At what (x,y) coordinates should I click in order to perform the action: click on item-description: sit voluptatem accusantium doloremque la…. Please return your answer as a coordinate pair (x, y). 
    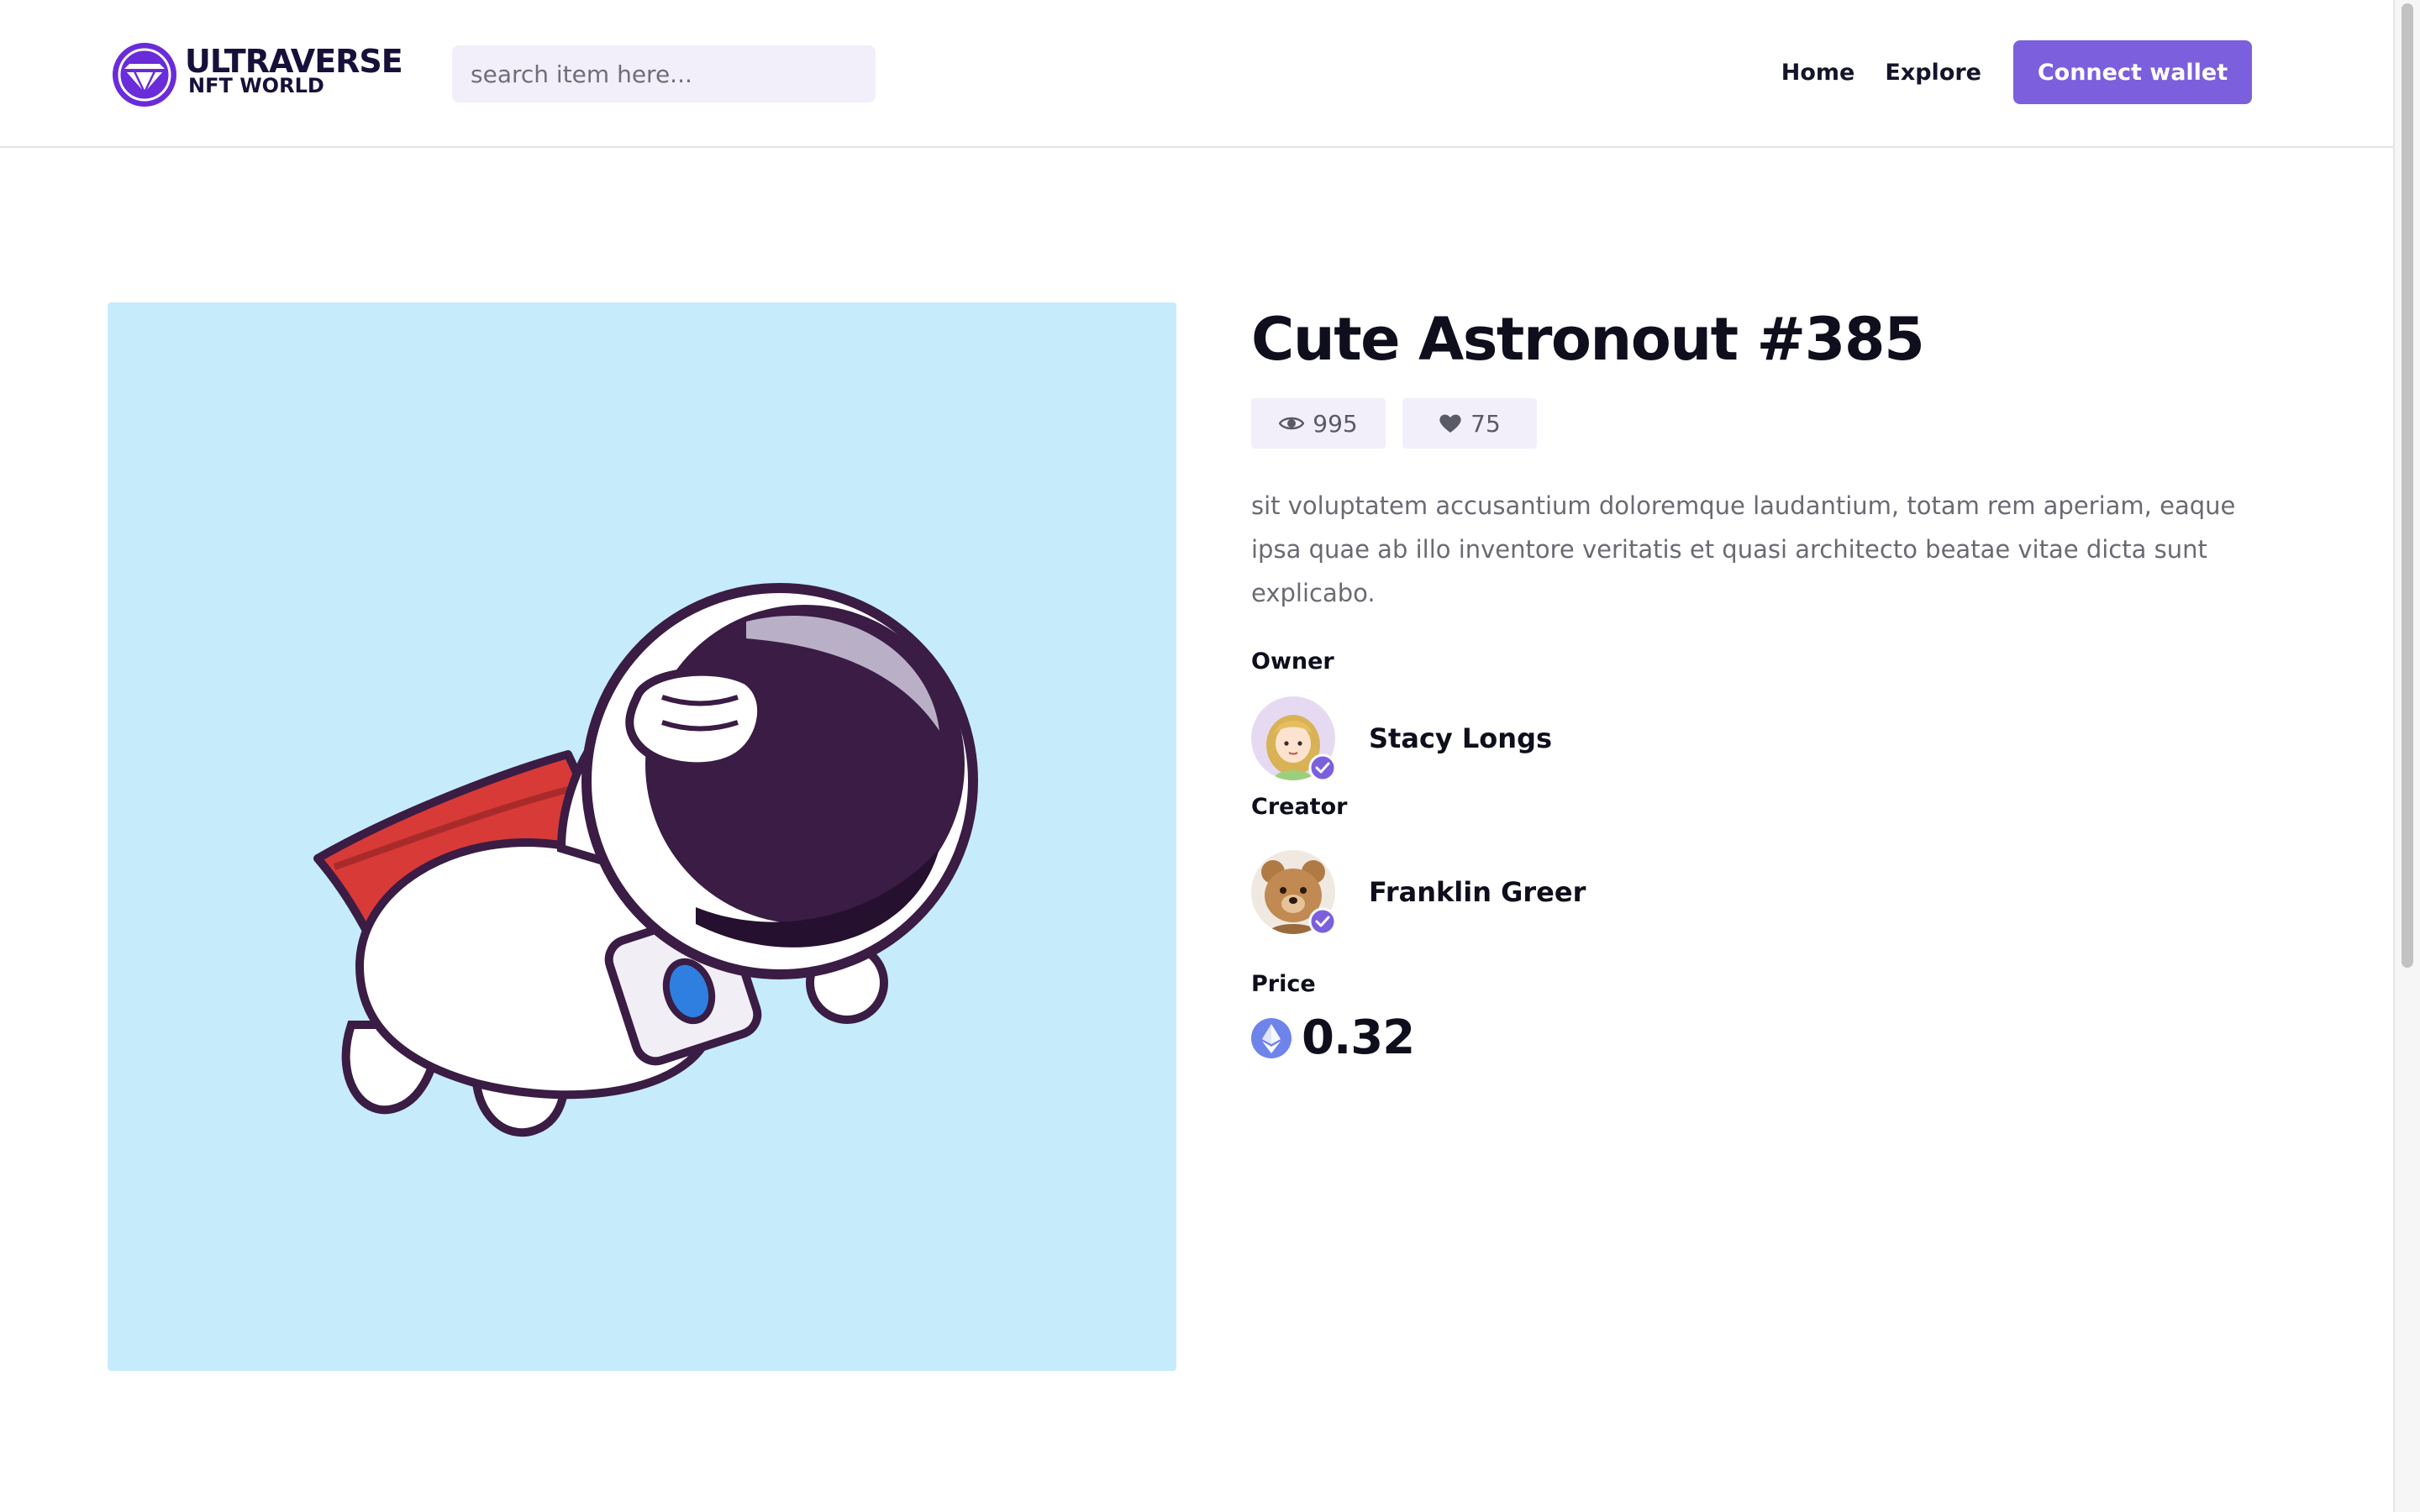
    Looking at the image, I should click on (1743, 549).